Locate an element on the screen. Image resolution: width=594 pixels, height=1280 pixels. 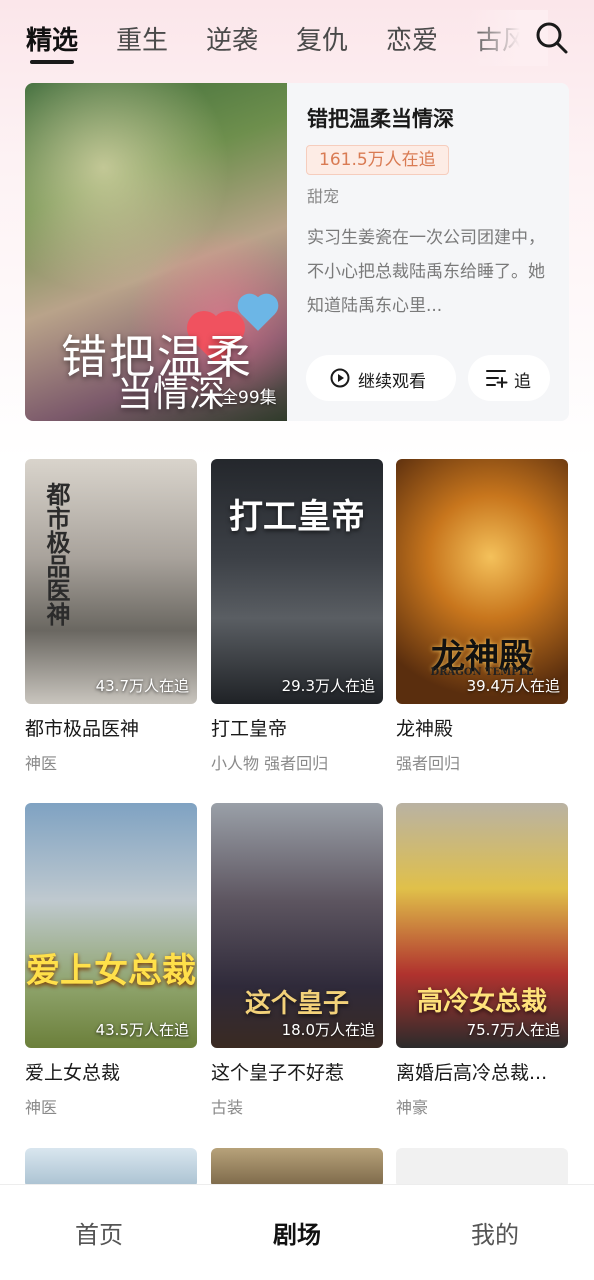
search-icon is located at coordinates (552, 38).